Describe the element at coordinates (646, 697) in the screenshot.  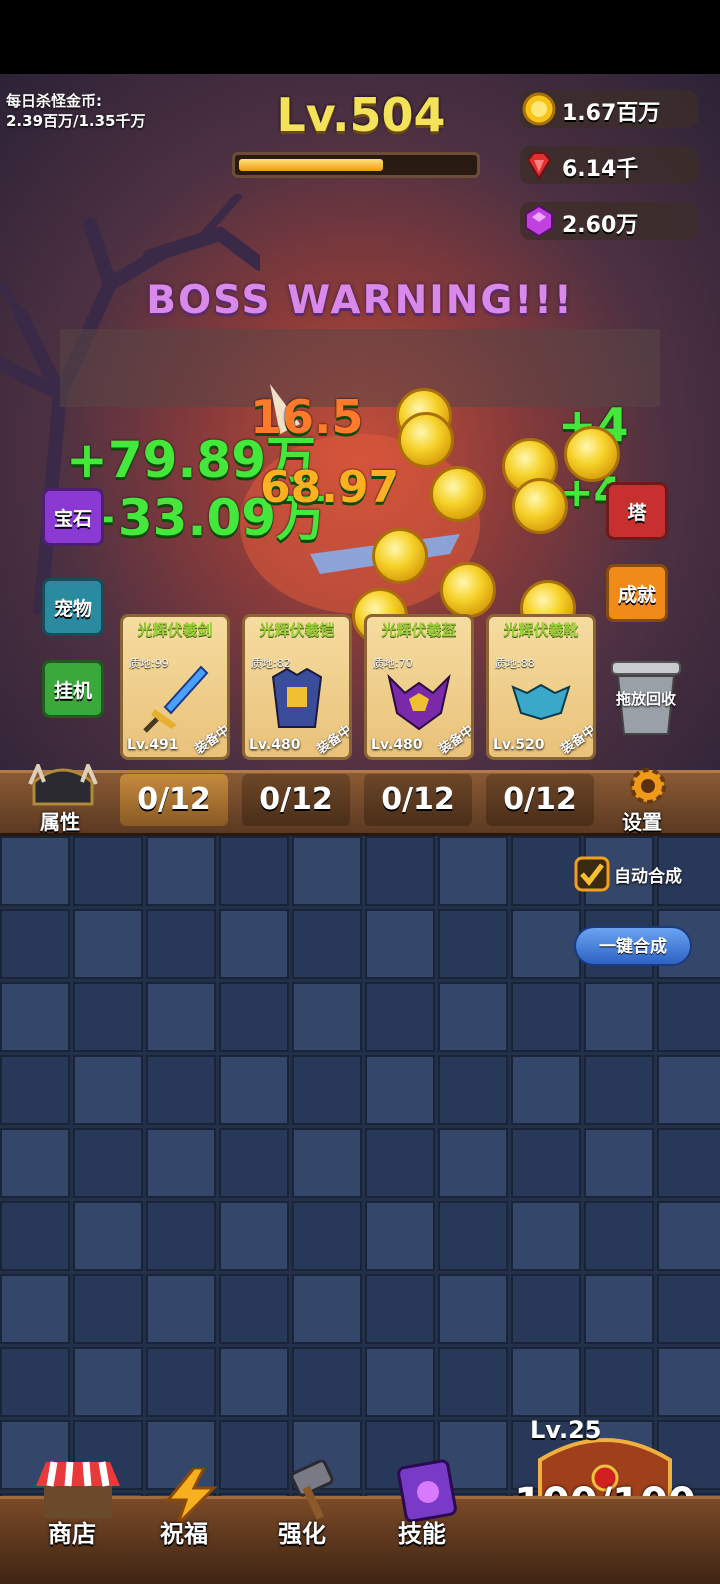
I see `recycle-bin-button: 拖放回收` at that location.